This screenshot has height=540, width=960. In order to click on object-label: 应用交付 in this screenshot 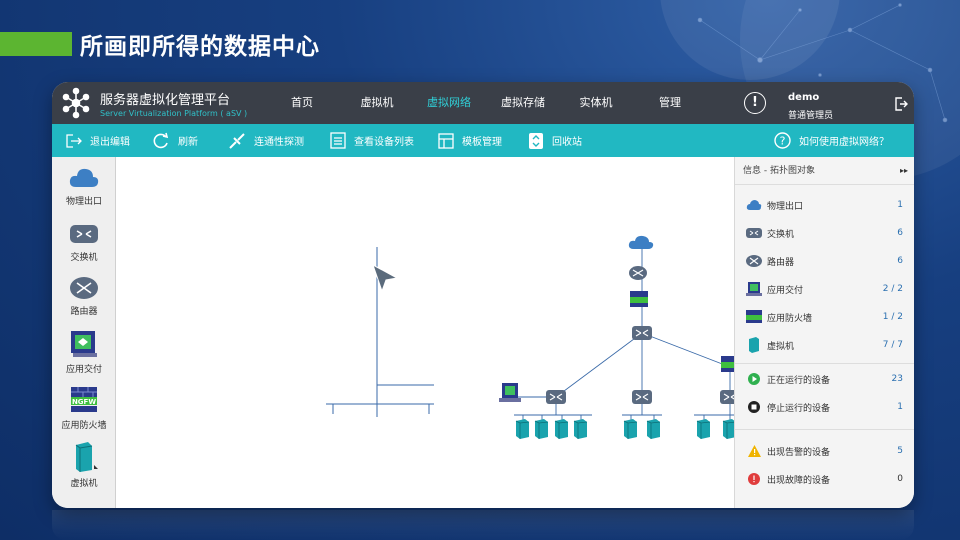, I will do `click(785, 290)`.